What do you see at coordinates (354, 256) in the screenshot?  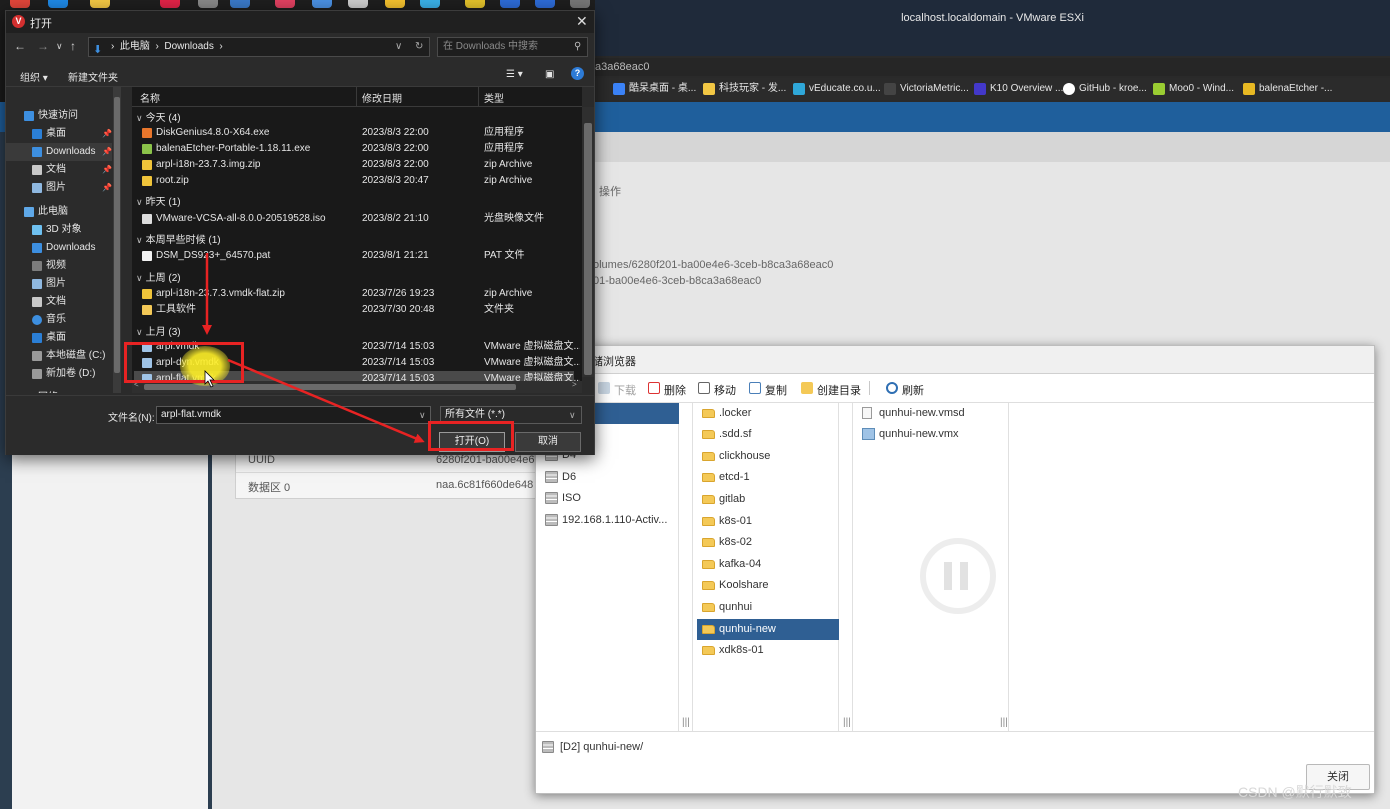 I see `file-row: DSM_DS923+_64570.pat 2023/8/1 21:21 PAT 文件` at bounding box center [354, 256].